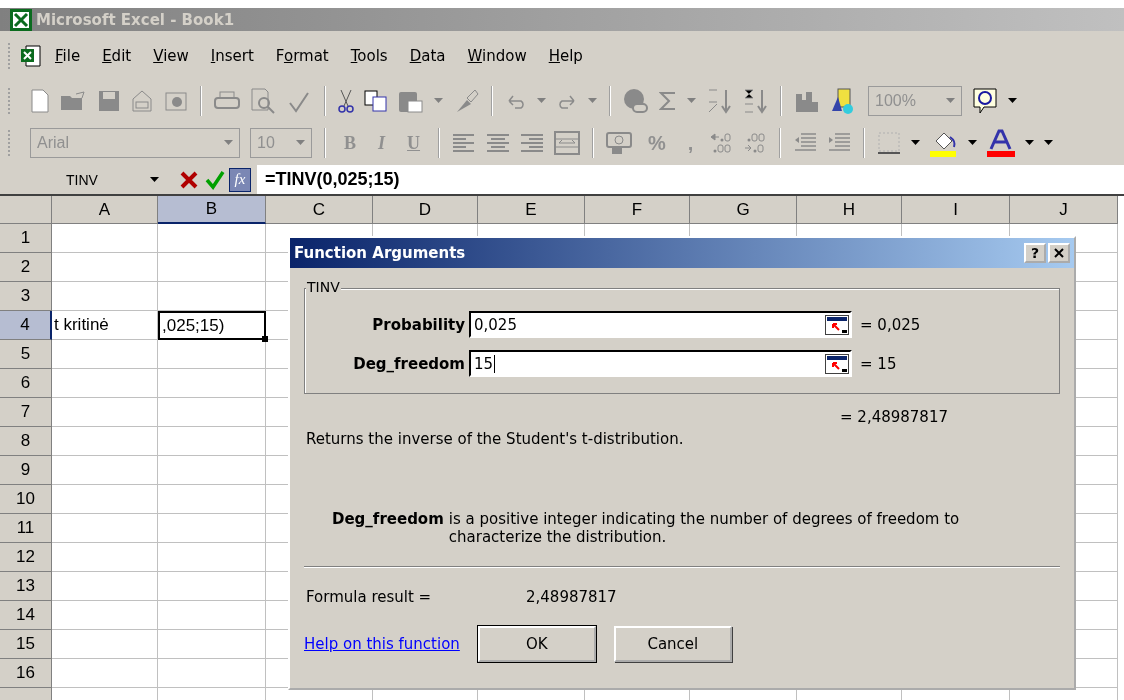  I want to click on function-result: = 2,48987817, so click(894, 417).